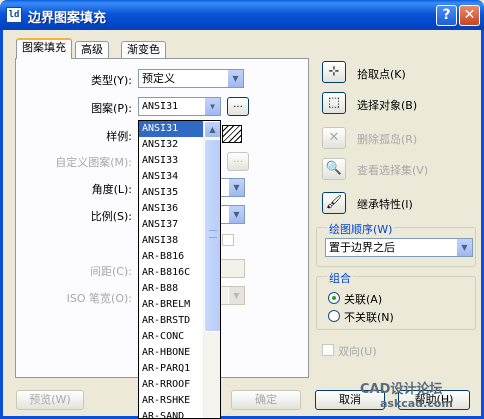 This screenshot has width=484, height=419. I want to click on scroll-thumb, so click(212, 235).